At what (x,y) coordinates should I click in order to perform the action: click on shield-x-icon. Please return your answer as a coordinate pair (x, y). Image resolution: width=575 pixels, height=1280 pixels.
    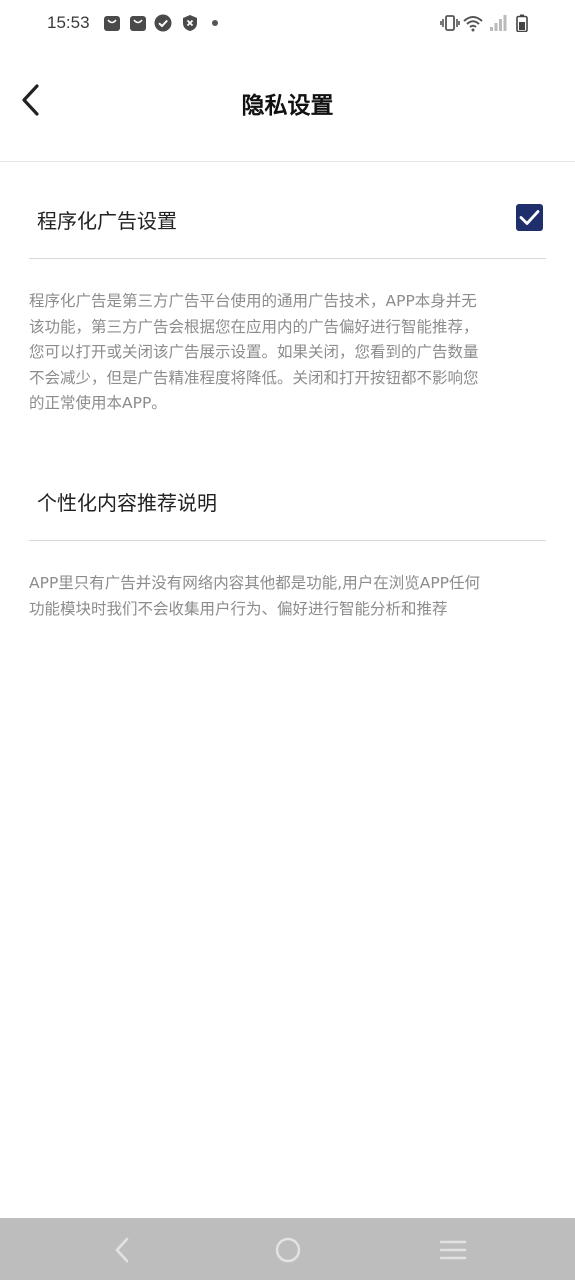
    Looking at the image, I should click on (190, 23).